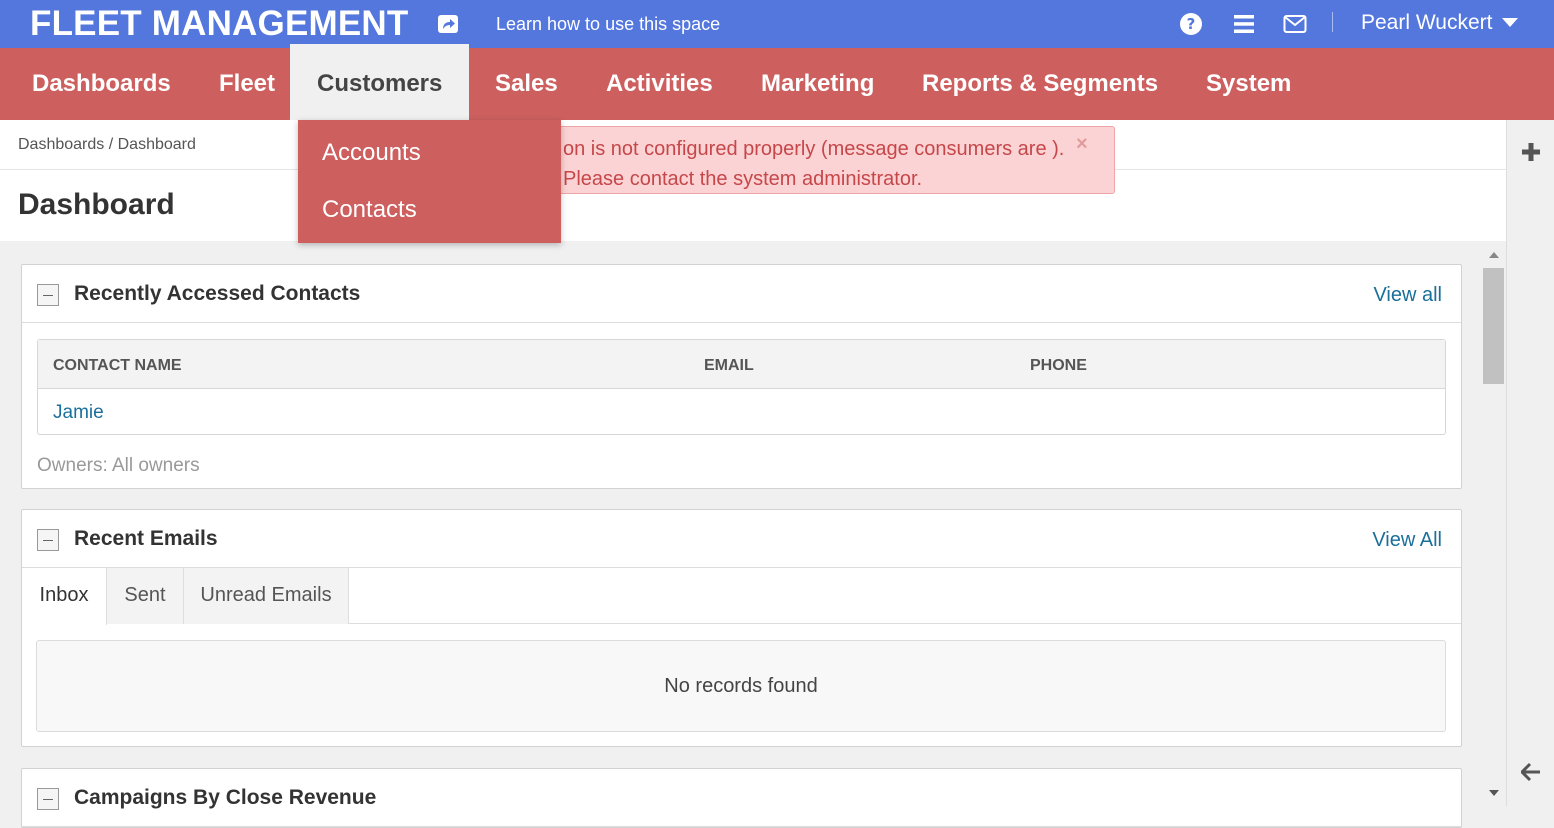  Describe the element at coordinates (117, 366) in the screenshot. I see `column-header: CONTACT NAME` at that location.